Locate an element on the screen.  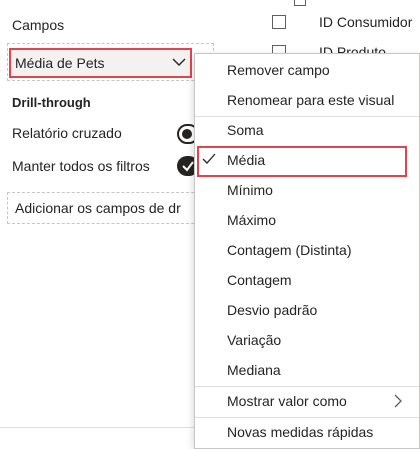
menu-item-max: Máximo is located at coordinates (251, 220).